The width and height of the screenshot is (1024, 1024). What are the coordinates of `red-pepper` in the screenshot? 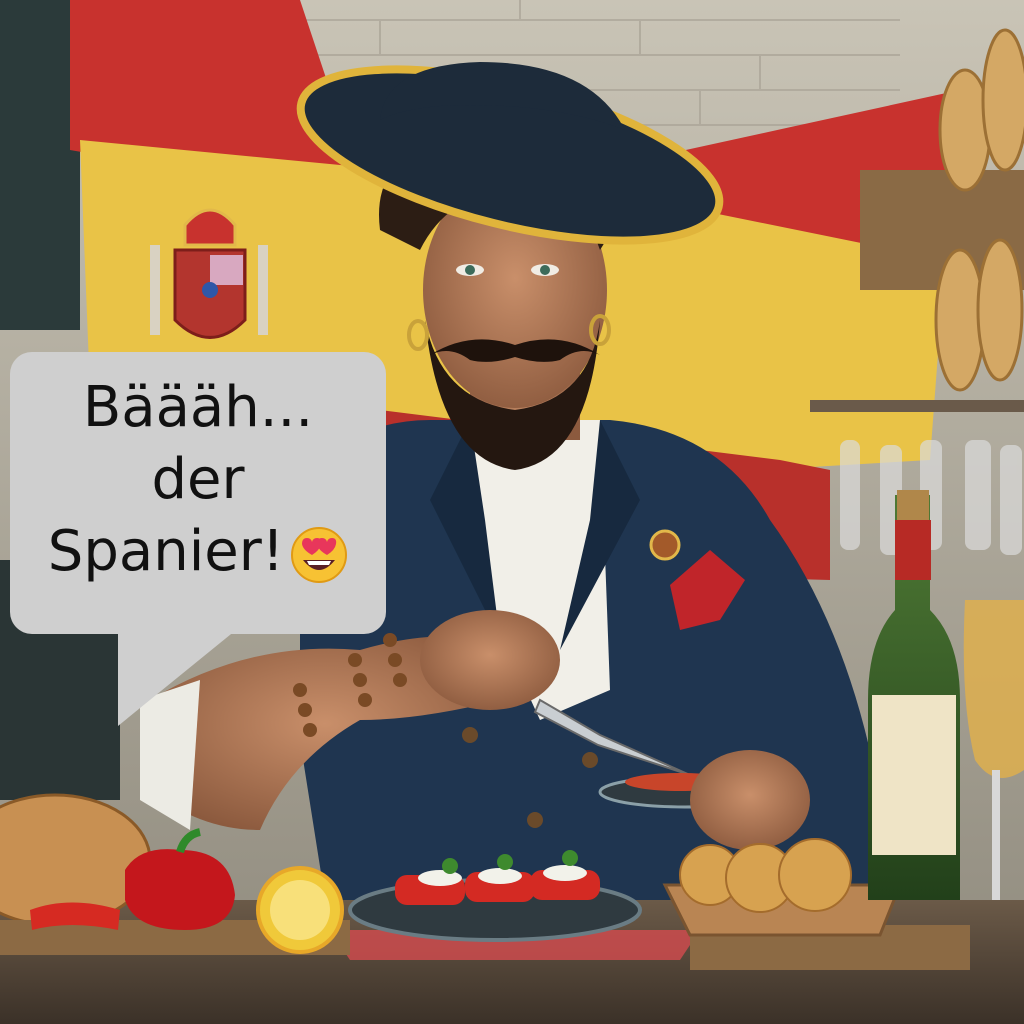 It's located at (180, 889).